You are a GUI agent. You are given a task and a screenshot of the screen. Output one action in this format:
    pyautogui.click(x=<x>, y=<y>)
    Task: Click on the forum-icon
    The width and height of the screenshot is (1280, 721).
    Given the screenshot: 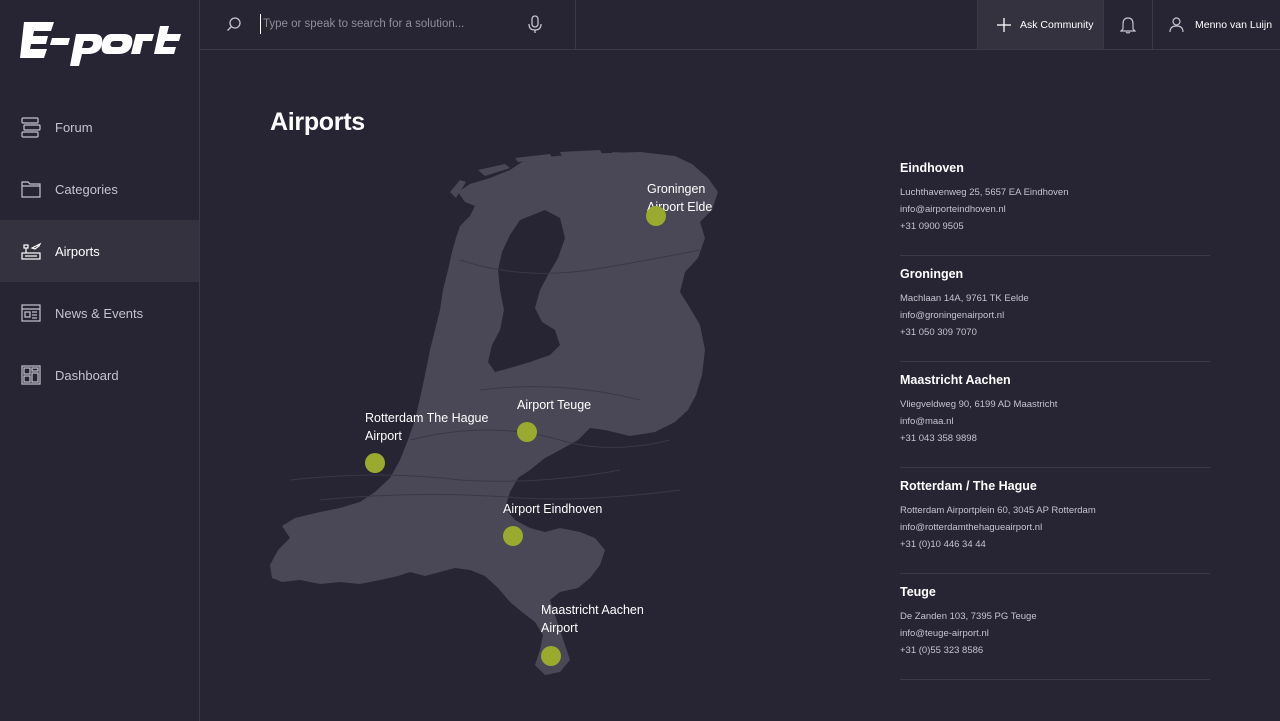 What is the action you would take?
    pyautogui.click(x=31, y=127)
    